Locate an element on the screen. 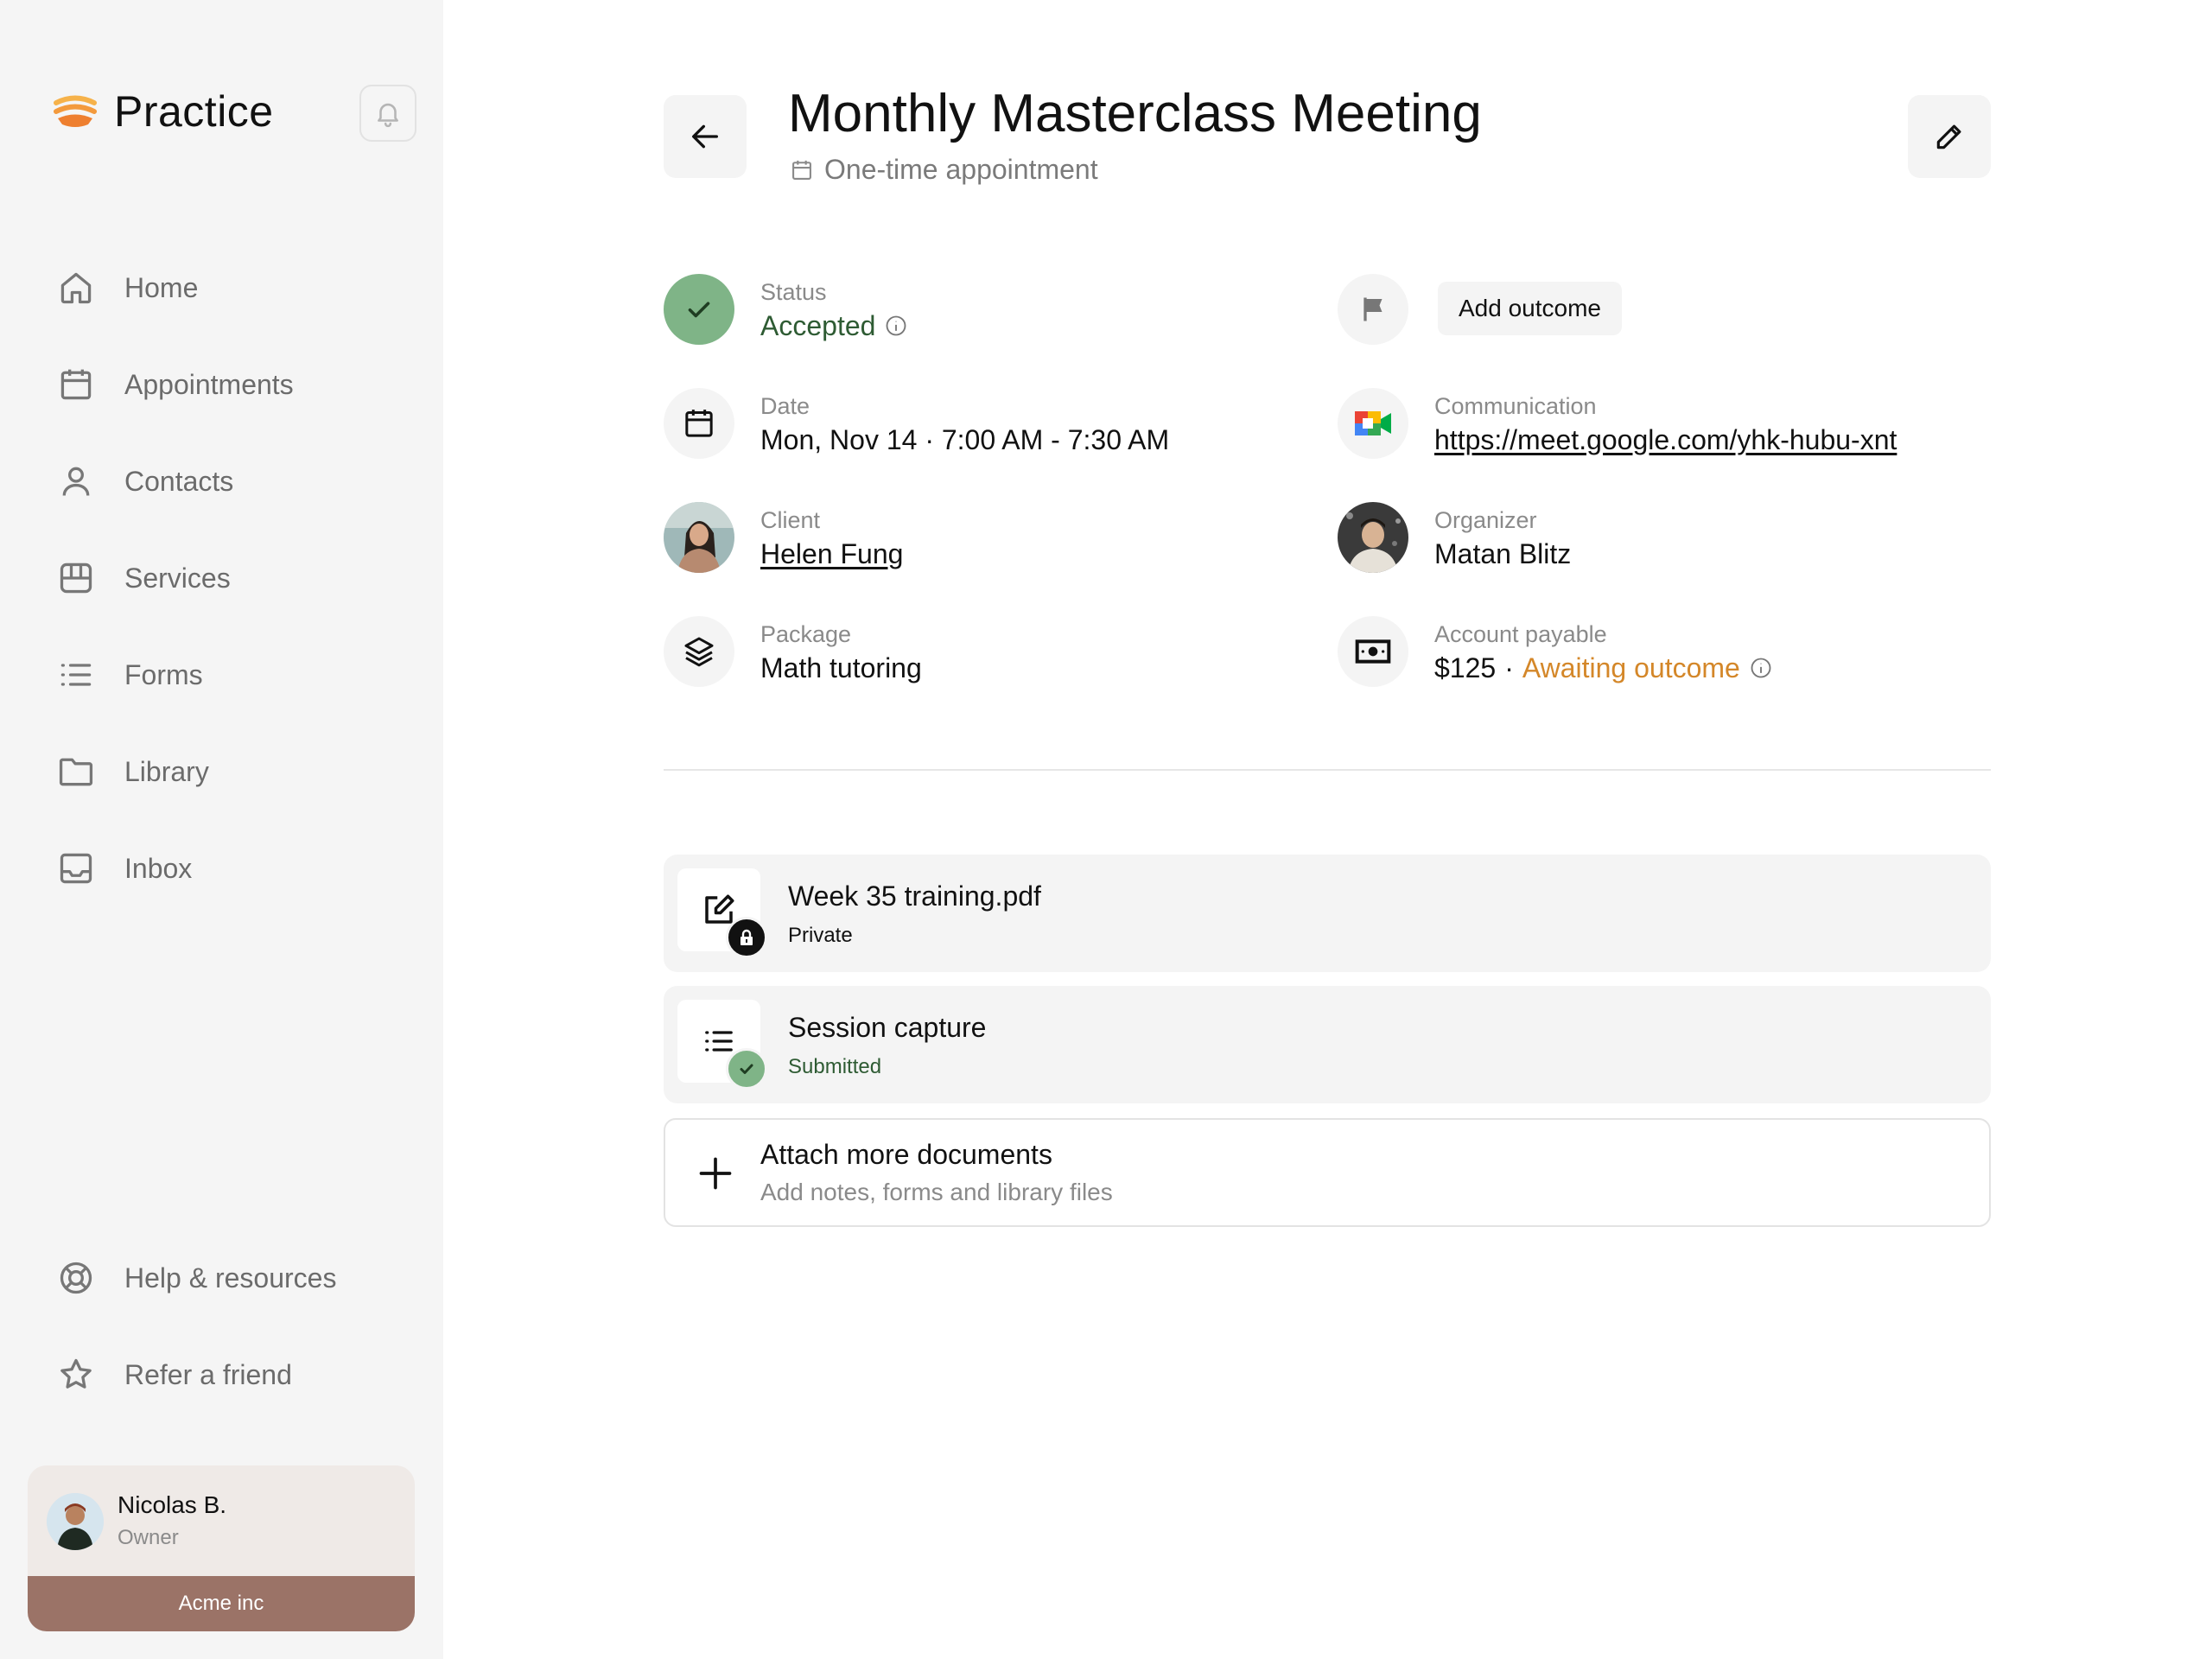  folder-icon is located at coordinates (76, 772).